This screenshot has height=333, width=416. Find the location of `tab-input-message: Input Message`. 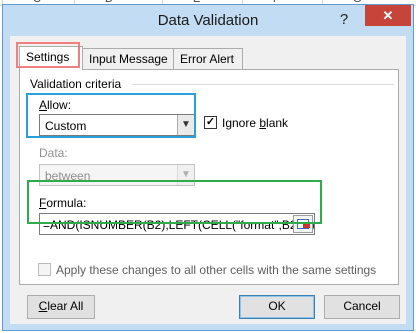

tab-input-message: Input Message is located at coordinates (128, 58).